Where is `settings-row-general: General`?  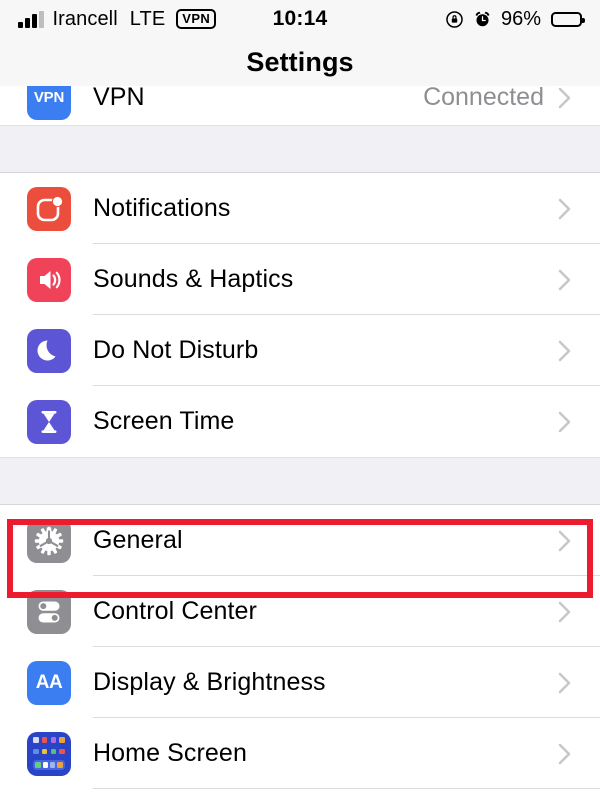
settings-row-general: General is located at coordinates (300, 540).